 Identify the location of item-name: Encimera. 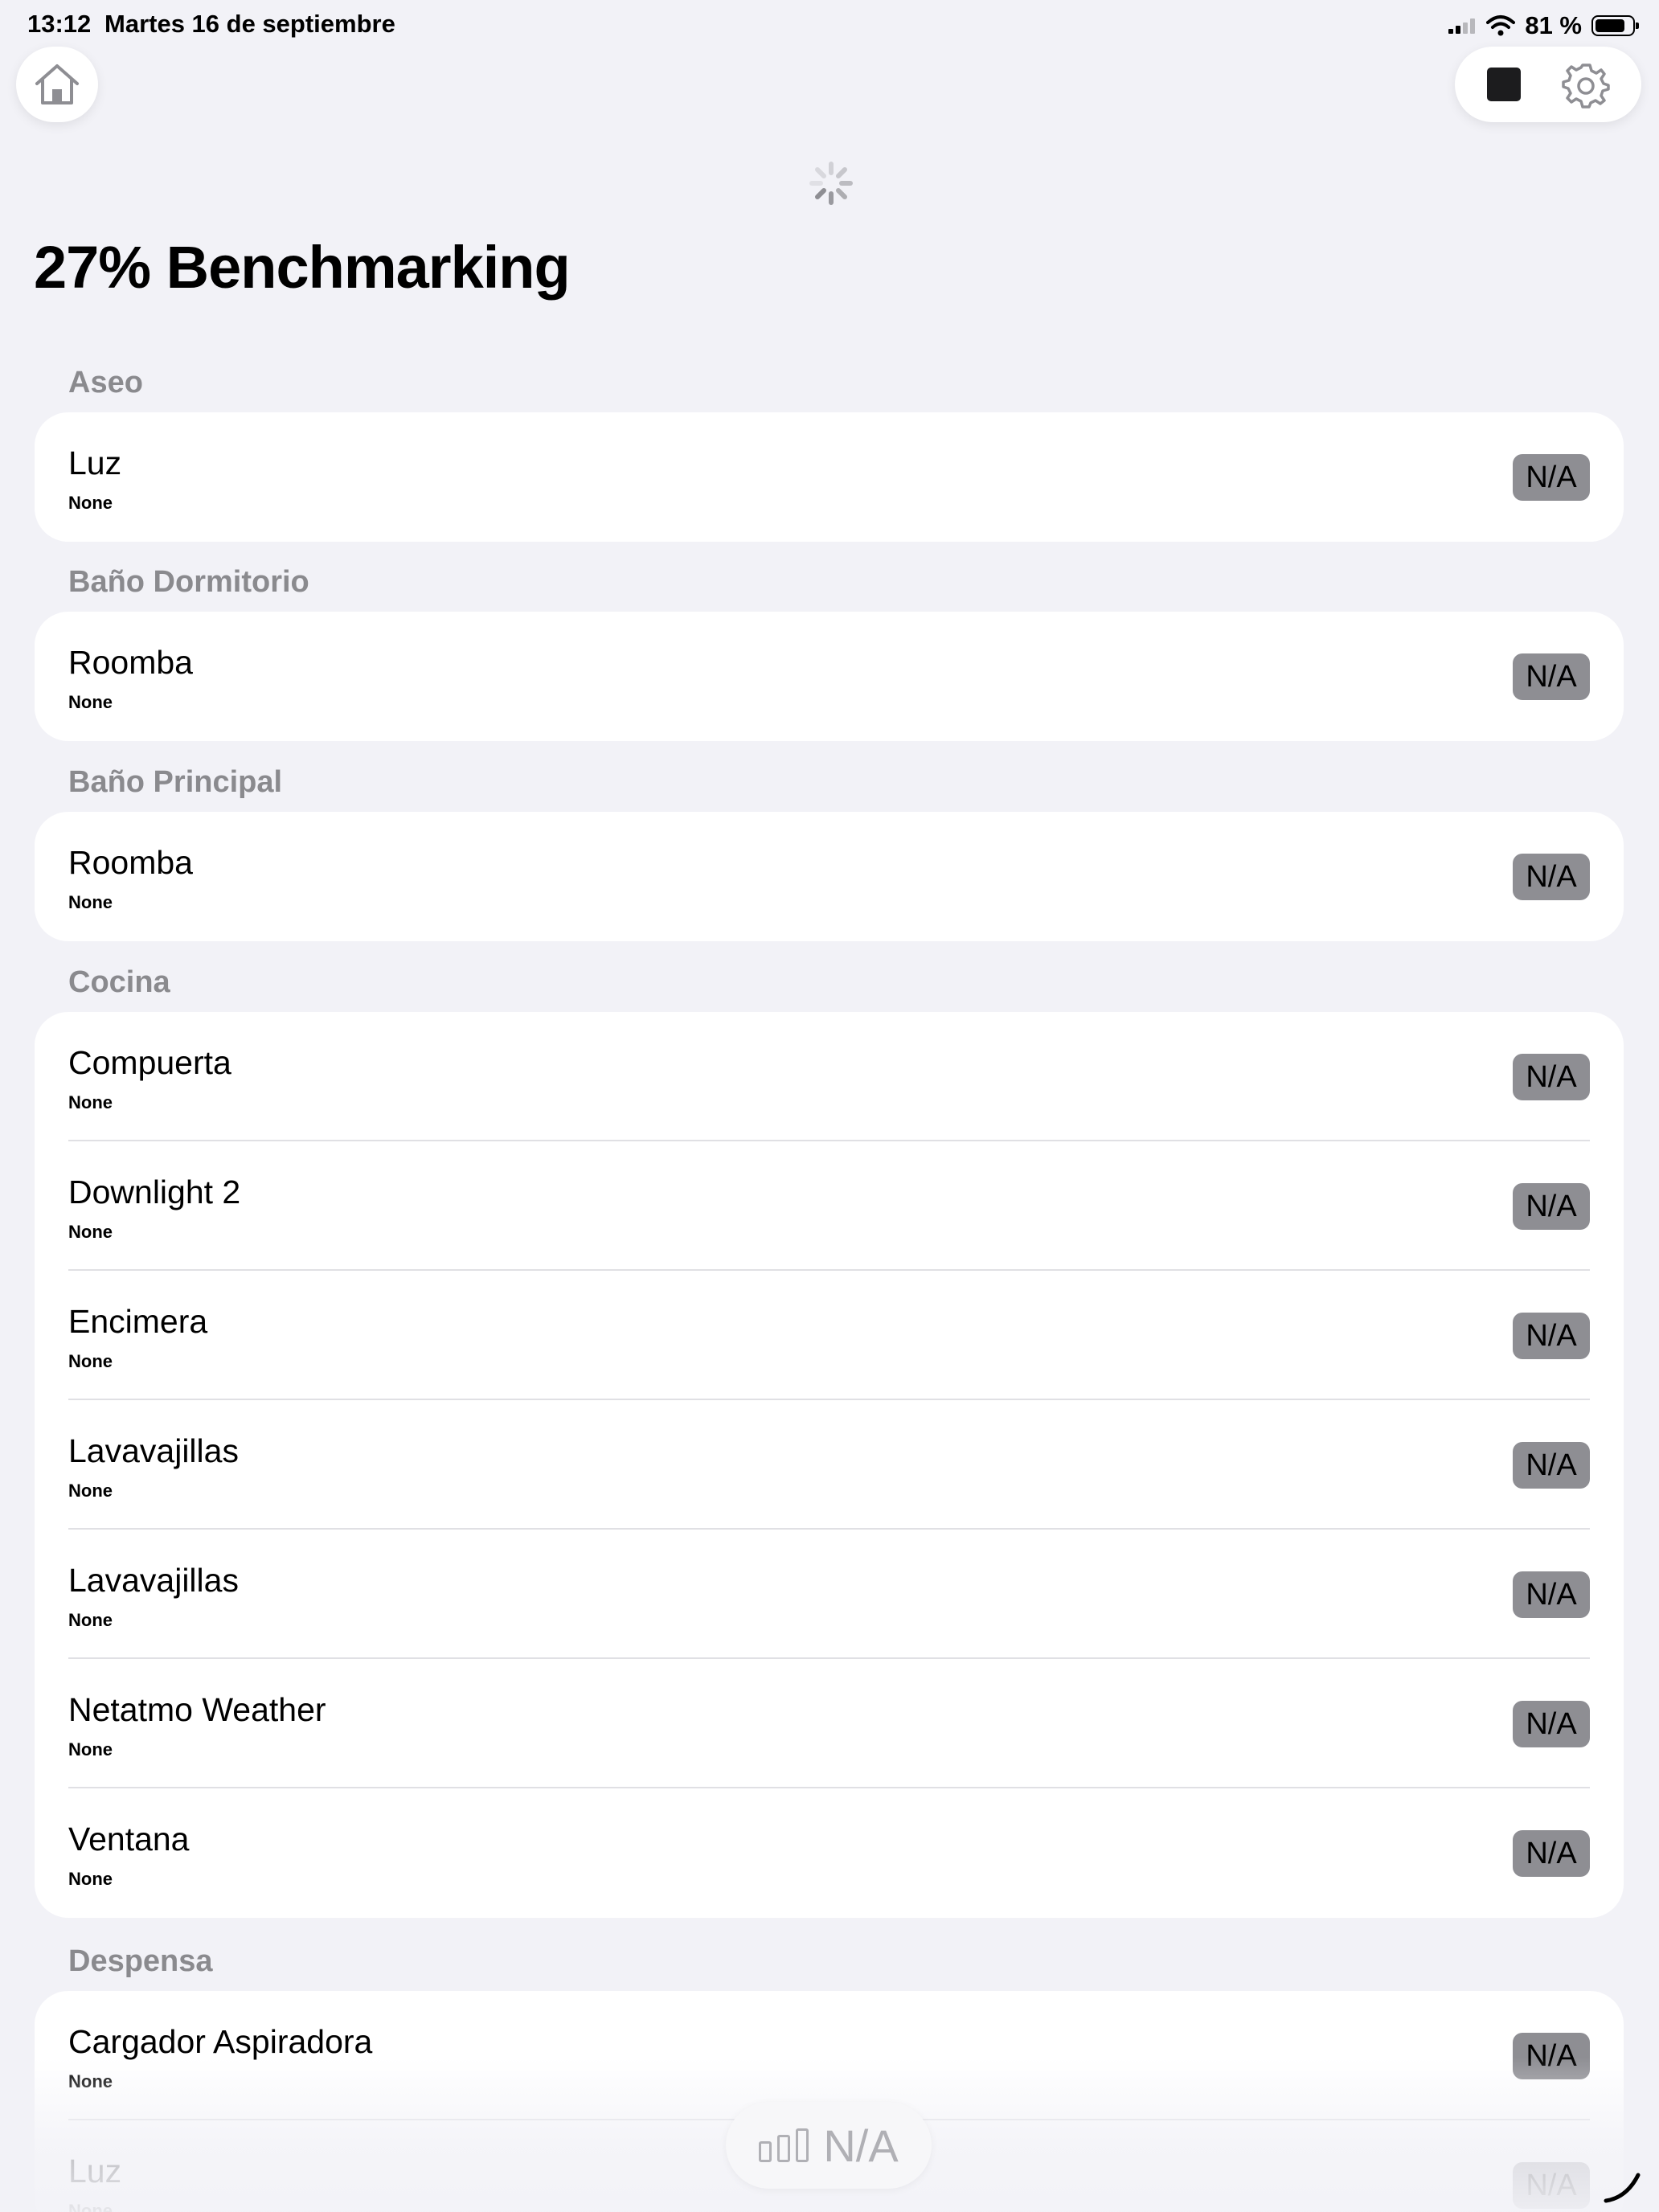
(138, 1321).